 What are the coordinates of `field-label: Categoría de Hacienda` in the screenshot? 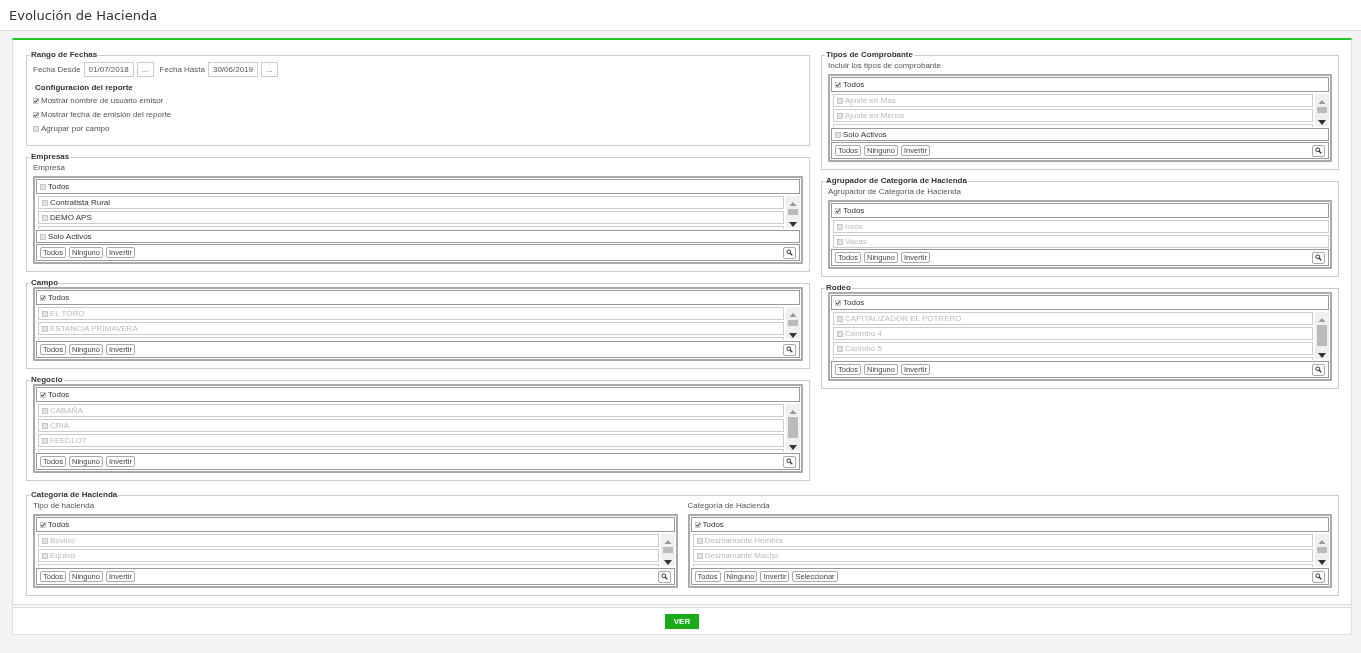 It's located at (728, 505).